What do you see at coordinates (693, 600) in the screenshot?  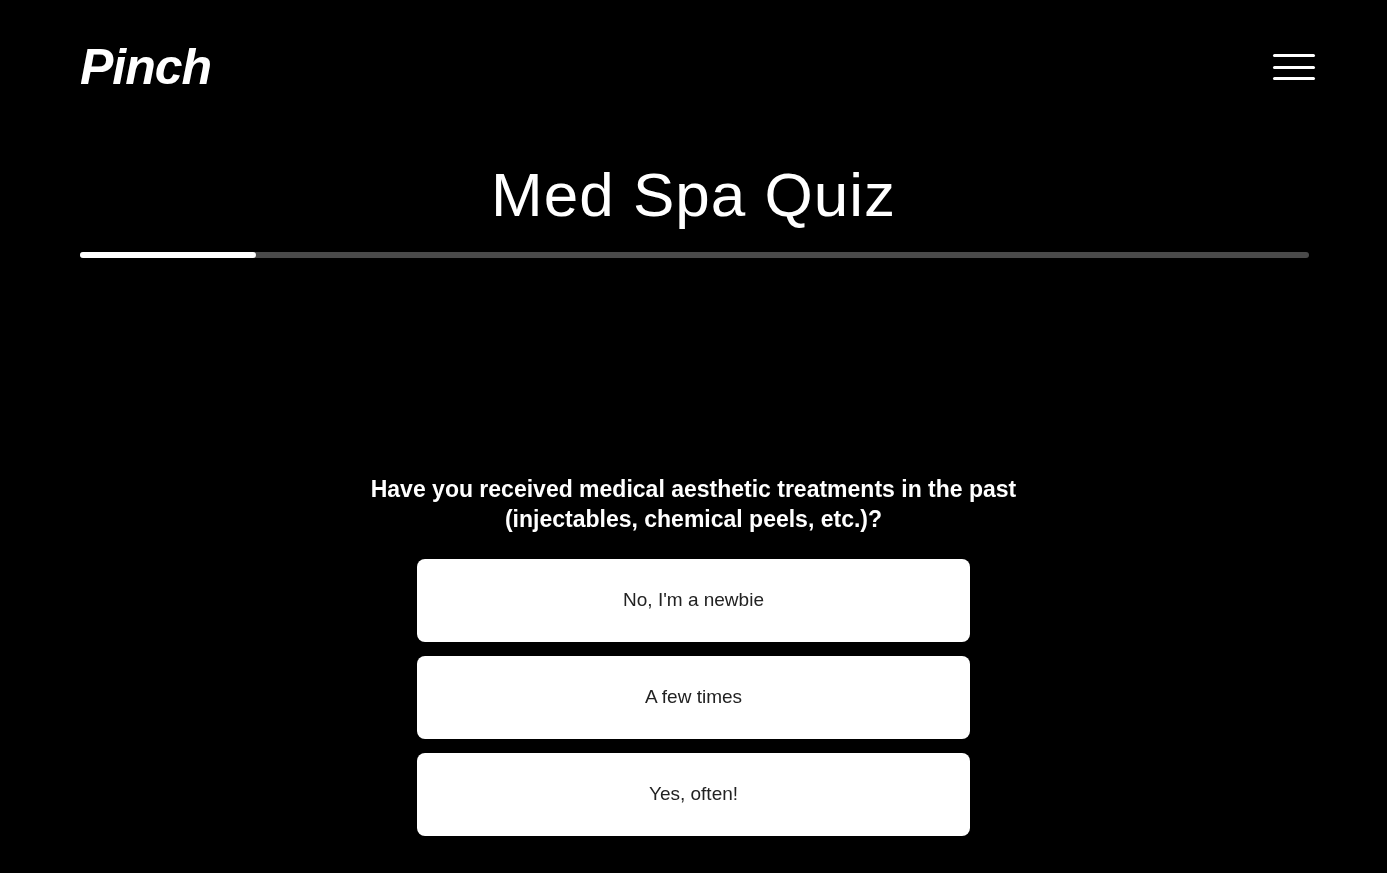 I see `answer-option: No, I'm a newbie` at bounding box center [693, 600].